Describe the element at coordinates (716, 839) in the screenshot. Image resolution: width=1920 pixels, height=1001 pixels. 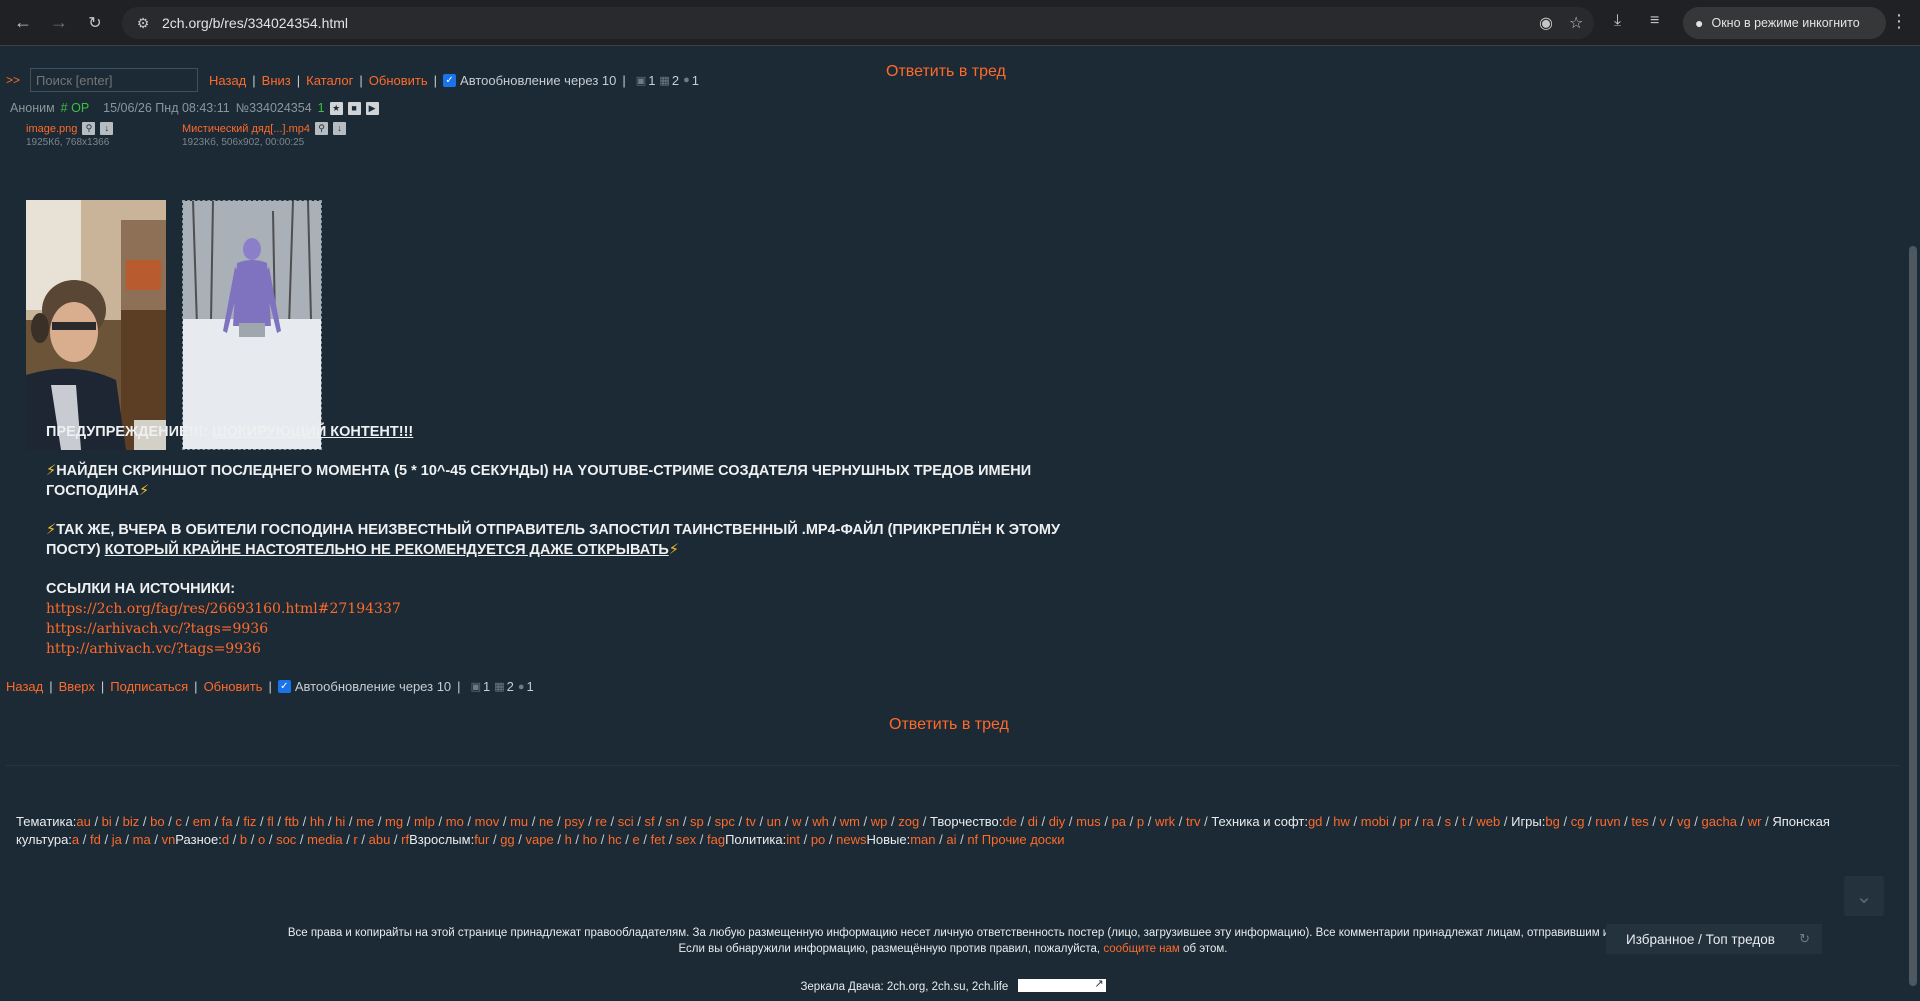
I see `board-link-fag: fag` at that location.